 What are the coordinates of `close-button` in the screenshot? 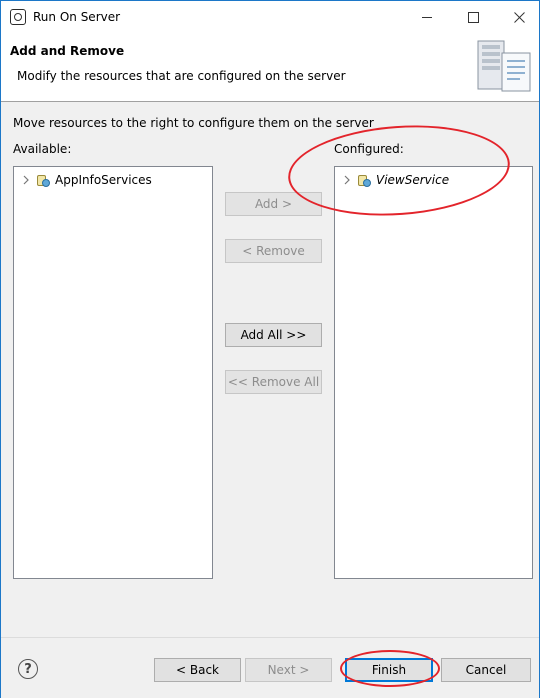 It's located at (518, 17).